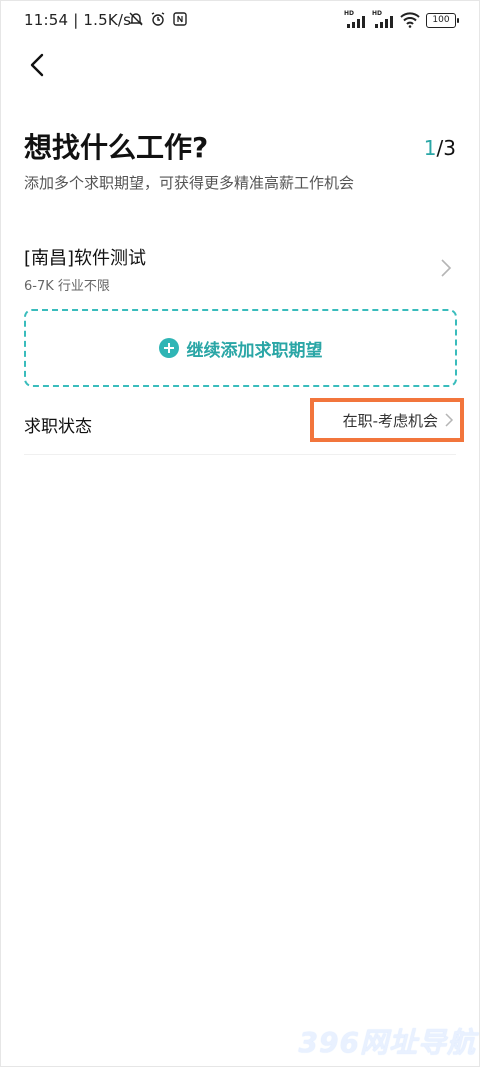 The image size is (480, 1067). I want to click on wifi-icon, so click(410, 20).